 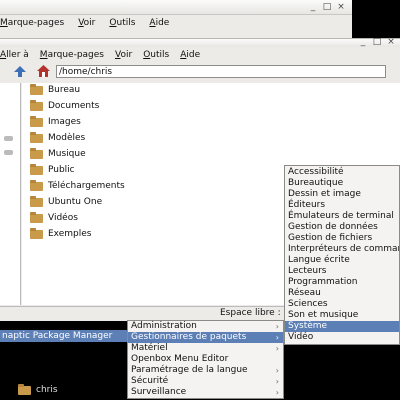 I want to click on menu-aller-a: Aller à, so click(x=14, y=55).